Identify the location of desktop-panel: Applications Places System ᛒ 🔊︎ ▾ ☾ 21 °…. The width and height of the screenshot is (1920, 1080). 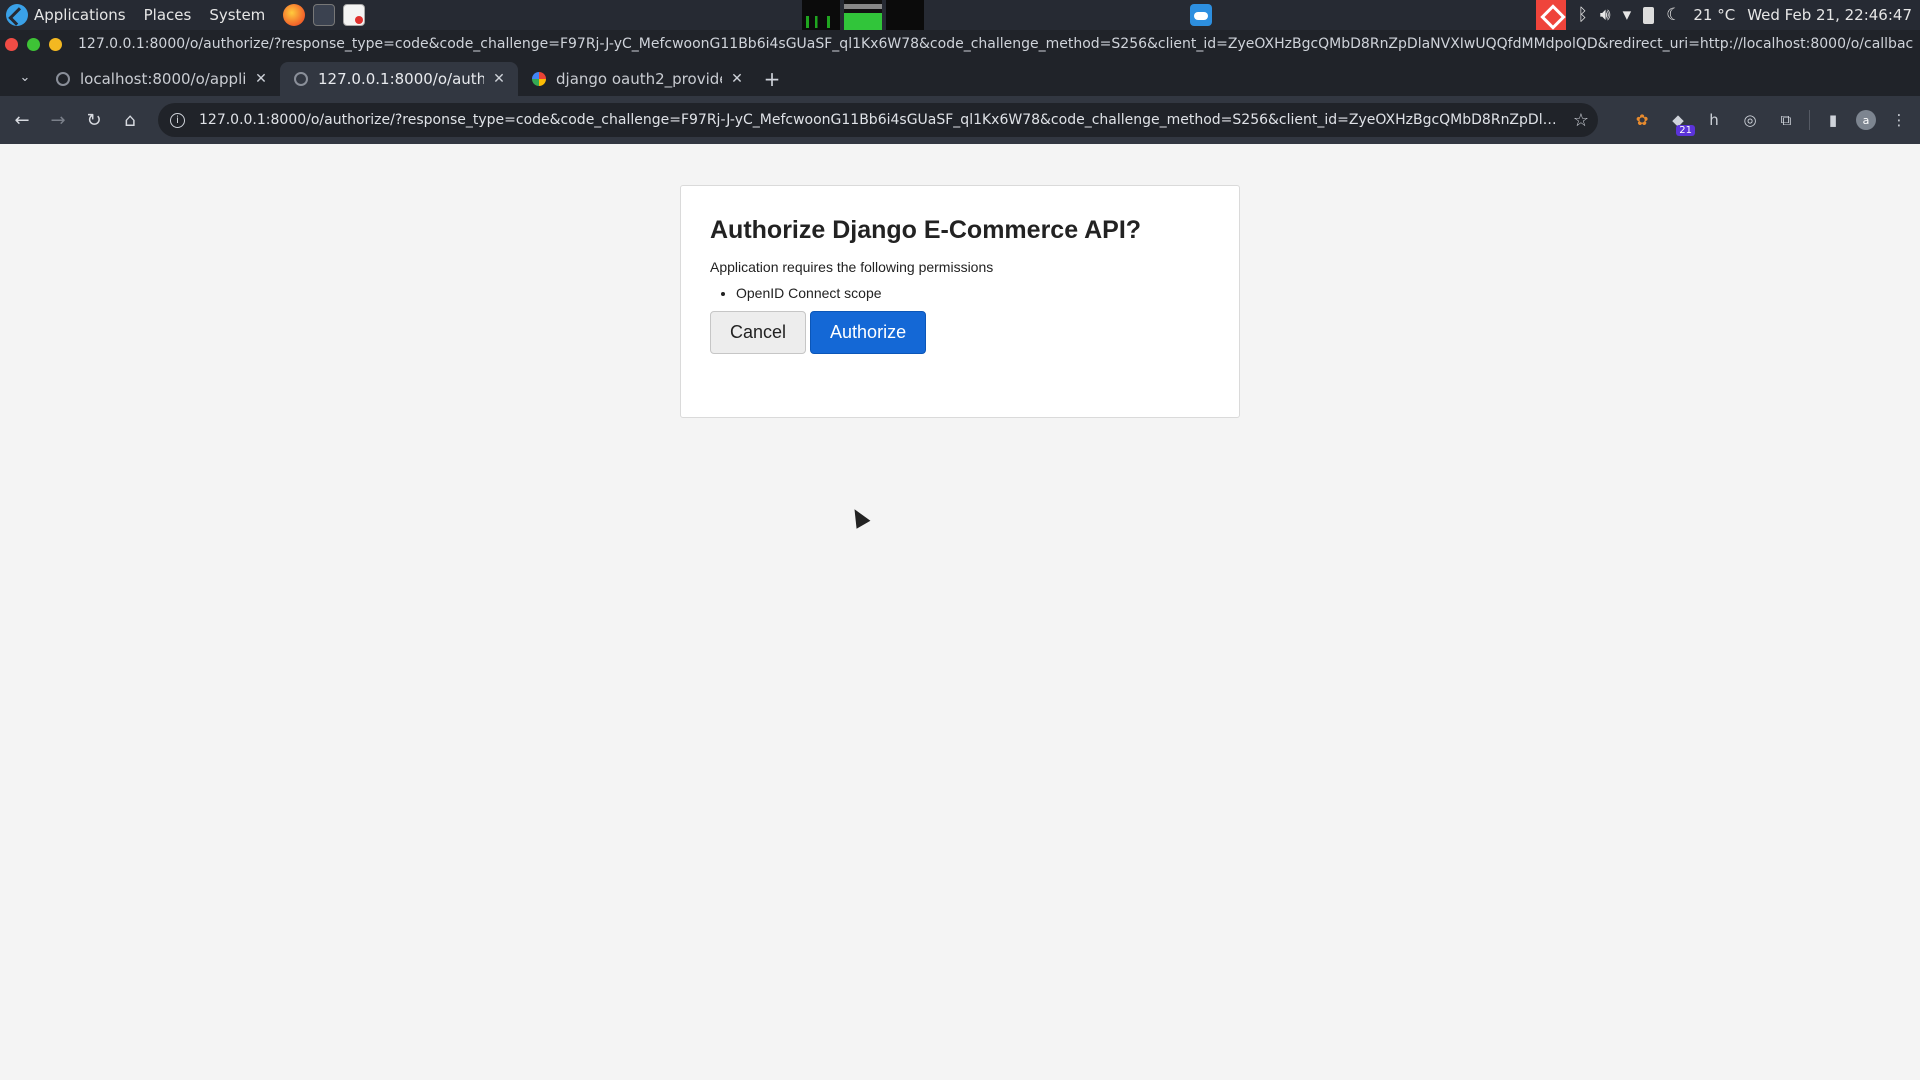
(960, 15).